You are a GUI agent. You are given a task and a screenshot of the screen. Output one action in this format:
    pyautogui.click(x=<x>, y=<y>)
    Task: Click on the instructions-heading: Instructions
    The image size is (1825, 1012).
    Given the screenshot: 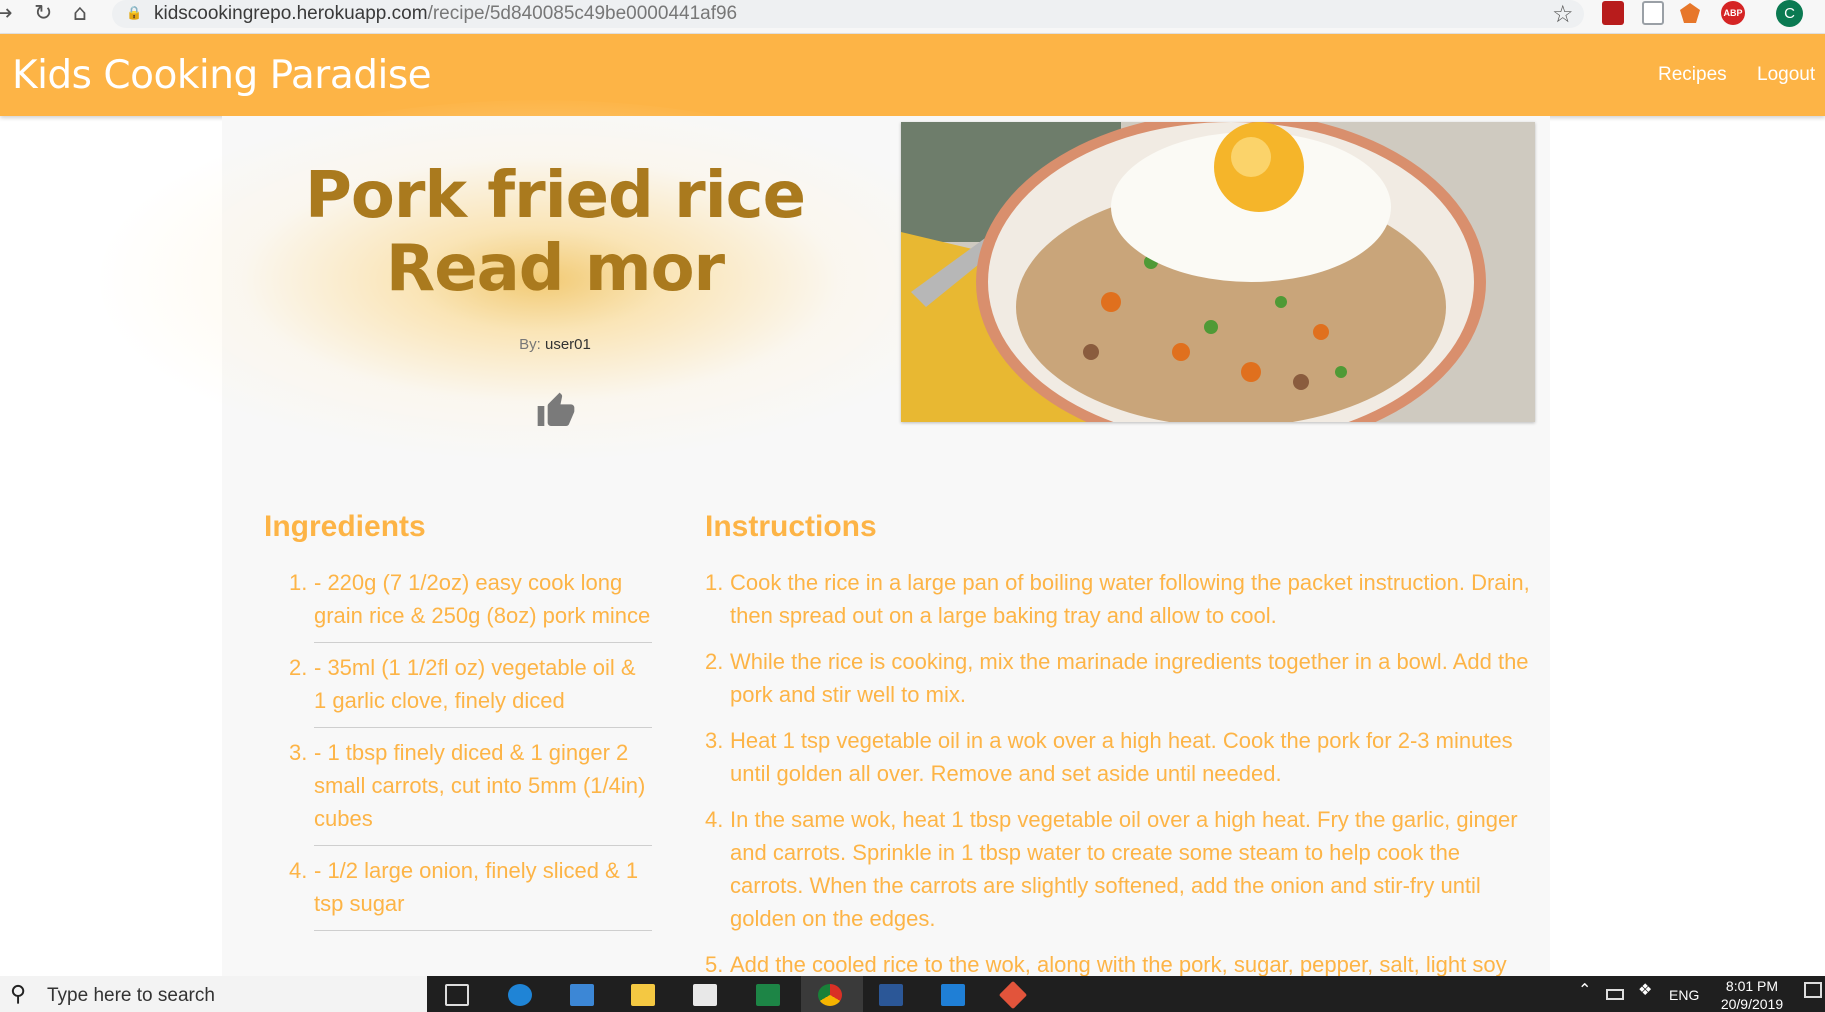 What is the action you would take?
    pyautogui.click(x=791, y=526)
    